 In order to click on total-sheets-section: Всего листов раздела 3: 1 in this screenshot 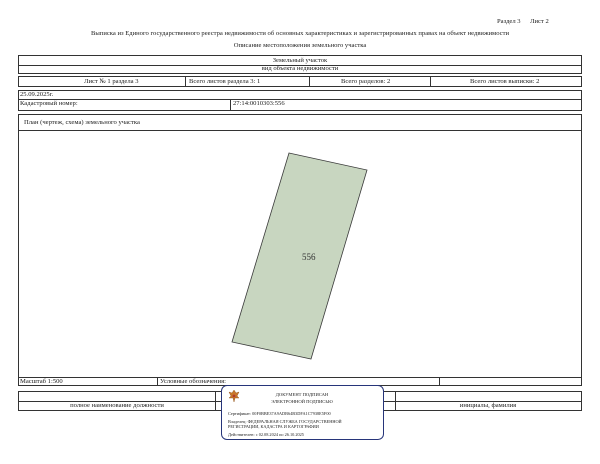, I will do `click(225, 81)`.